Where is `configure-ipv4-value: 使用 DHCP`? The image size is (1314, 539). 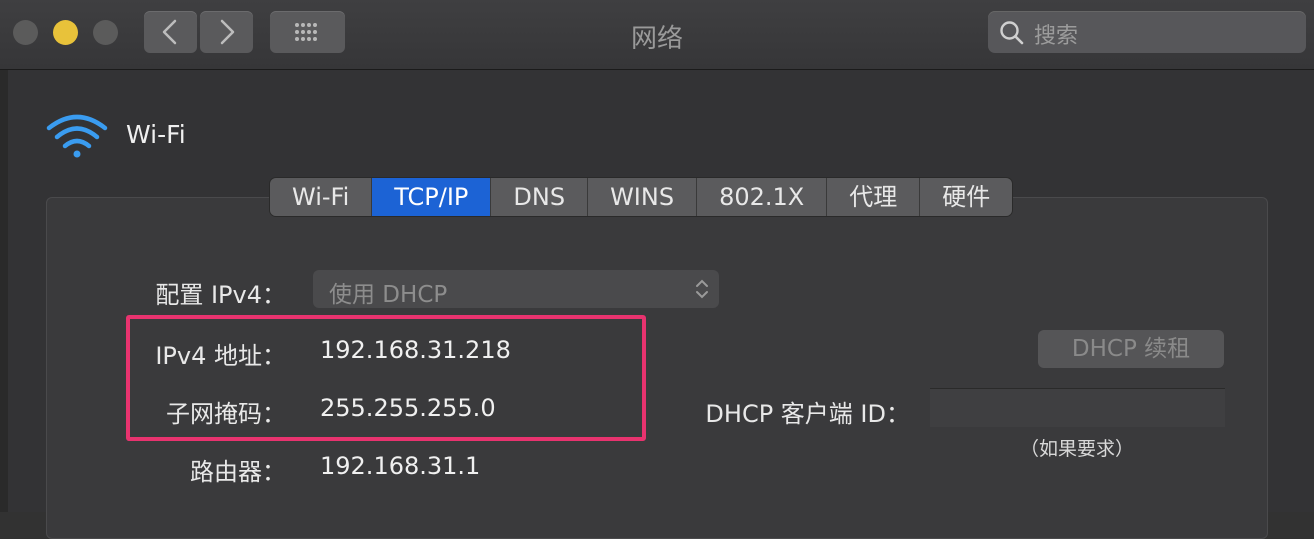
configure-ipv4-value: 使用 DHCP is located at coordinates (388, 295).